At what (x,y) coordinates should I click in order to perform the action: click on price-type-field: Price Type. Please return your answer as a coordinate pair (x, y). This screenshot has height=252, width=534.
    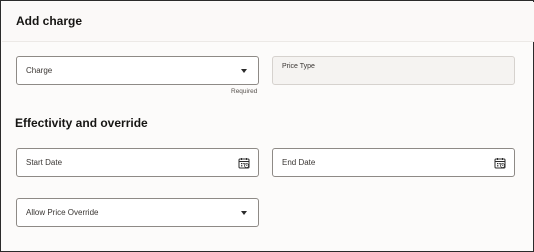
    Looking at the image, I should click on (393, 70).